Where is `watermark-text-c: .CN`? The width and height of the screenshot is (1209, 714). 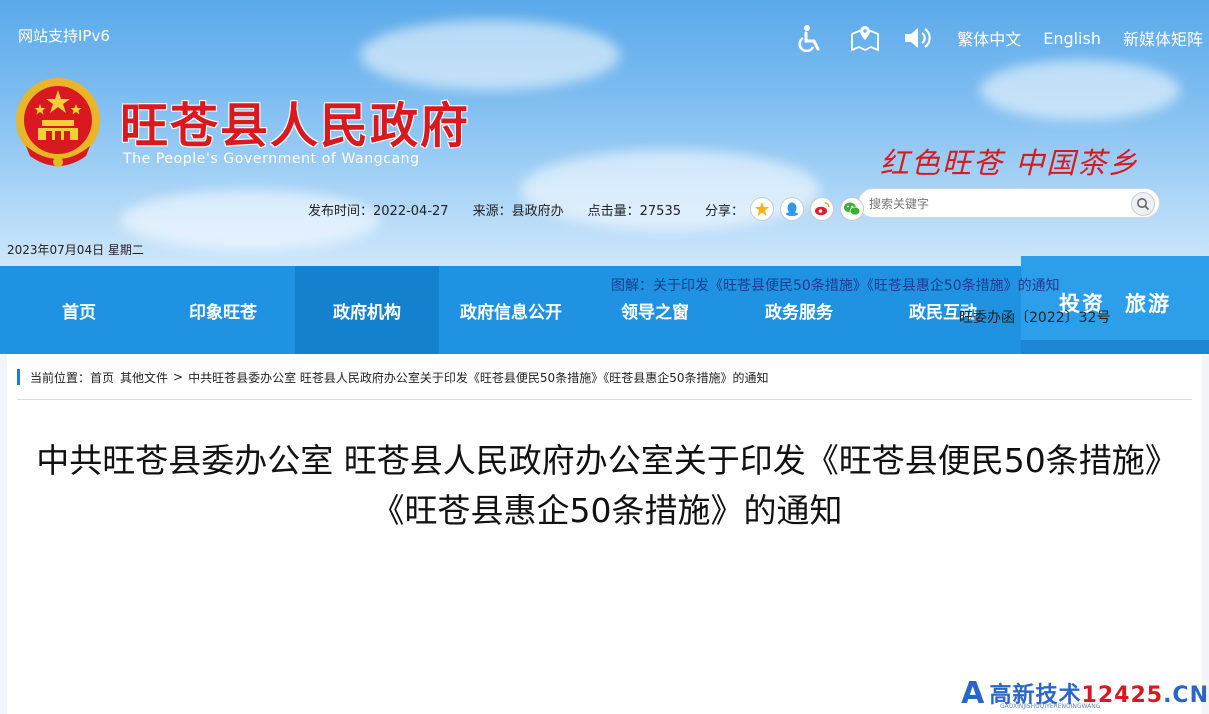
watermark-text-c: .CN is located at coordinates (1186, 695).